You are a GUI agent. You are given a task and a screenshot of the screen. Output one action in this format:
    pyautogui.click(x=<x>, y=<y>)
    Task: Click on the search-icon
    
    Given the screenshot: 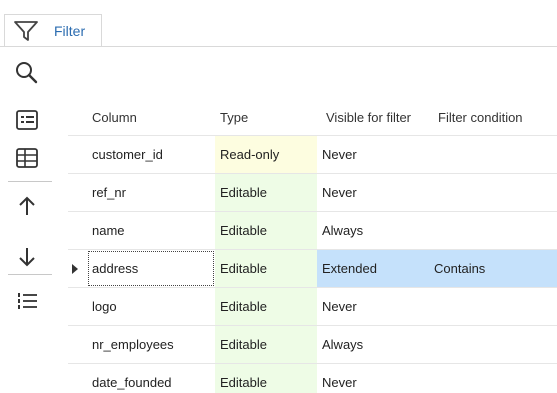 What is the action you would take?
    pyautogui.click(x=27, y=73)
    